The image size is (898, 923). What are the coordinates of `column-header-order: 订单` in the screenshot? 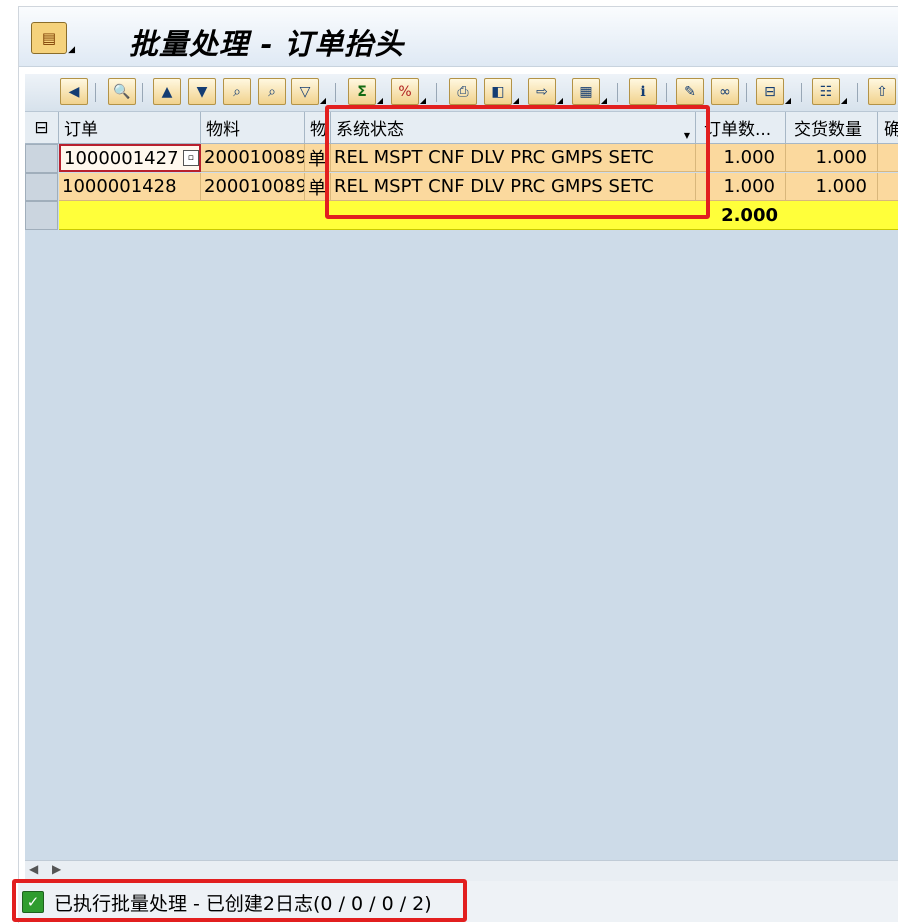 It's located at (130, 128).